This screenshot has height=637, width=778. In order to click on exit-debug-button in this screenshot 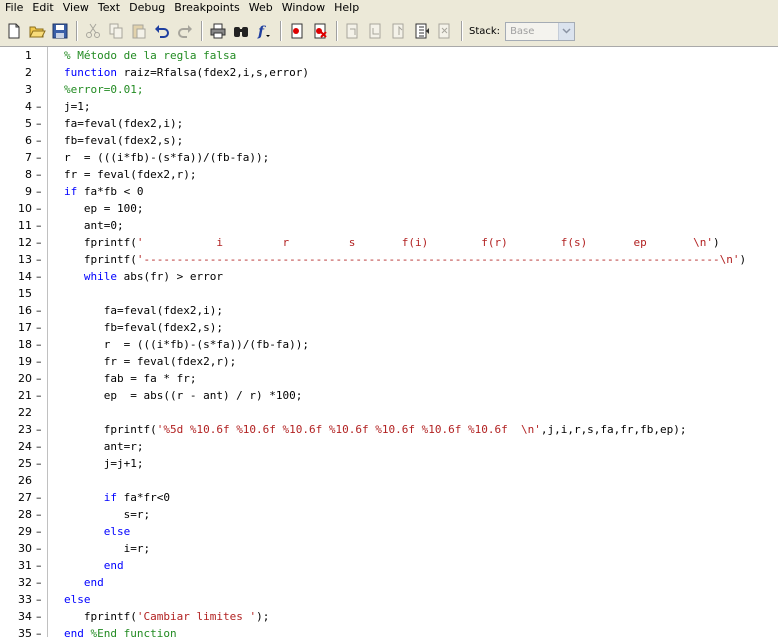, I will do `click(445, 31)`.